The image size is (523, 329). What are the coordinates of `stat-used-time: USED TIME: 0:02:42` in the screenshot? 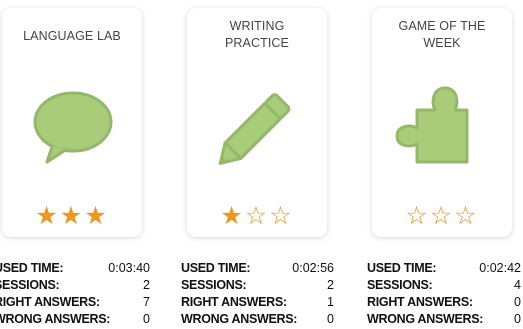 It's located at (444, 268).